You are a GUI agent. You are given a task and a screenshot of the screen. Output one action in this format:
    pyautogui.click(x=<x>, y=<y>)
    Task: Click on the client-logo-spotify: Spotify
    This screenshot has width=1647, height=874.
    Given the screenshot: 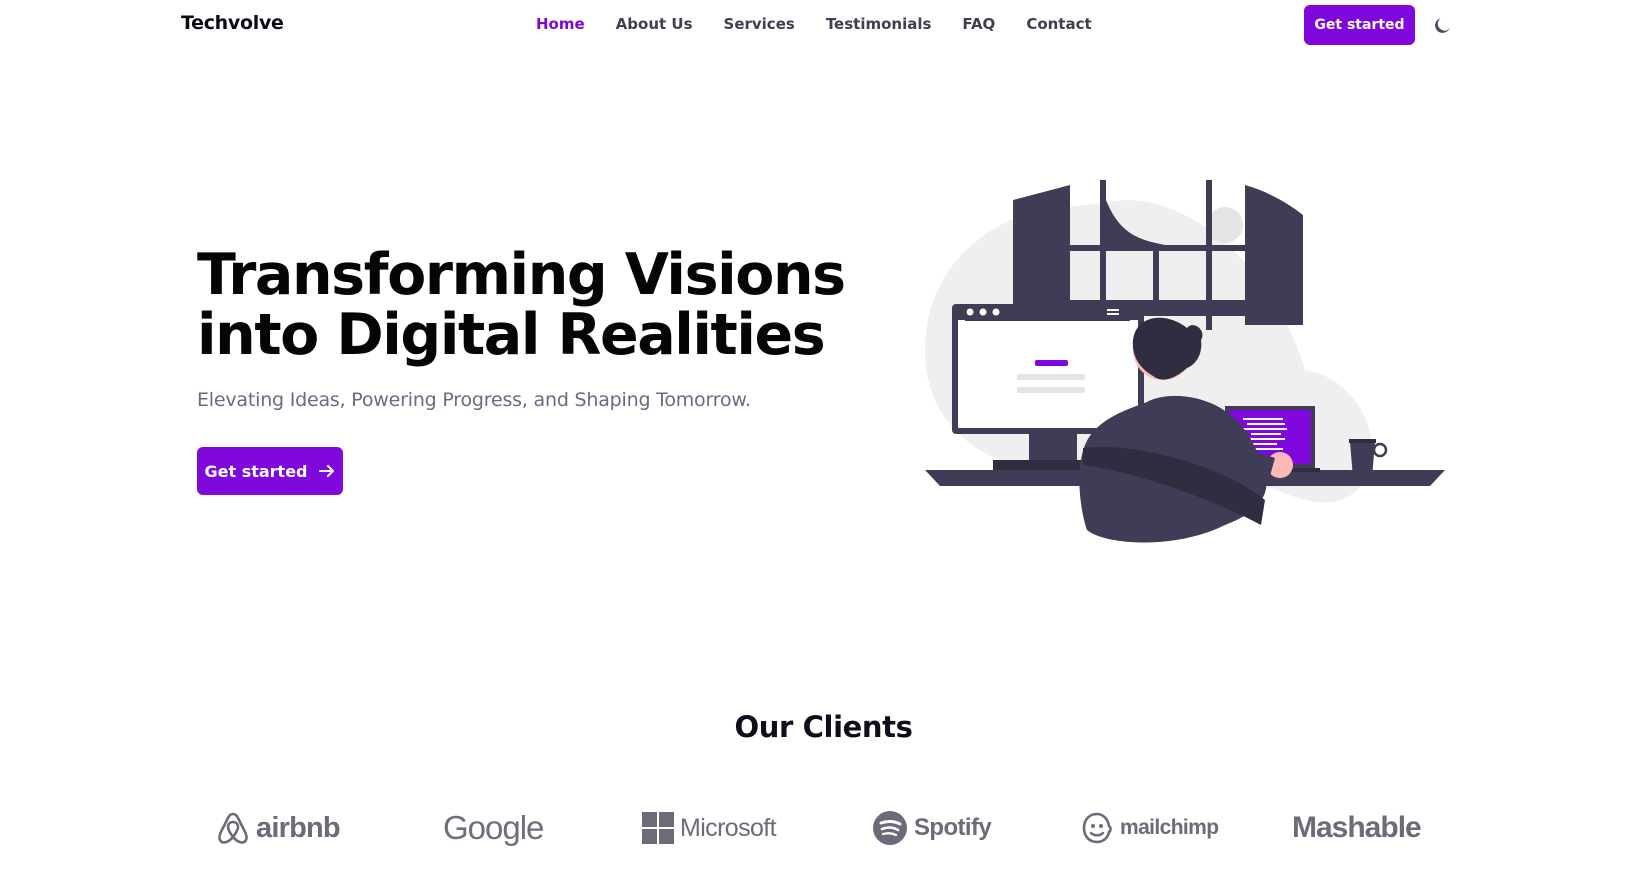 What is the action you would take?
    pyautogui.click(x=932, y=828)
    